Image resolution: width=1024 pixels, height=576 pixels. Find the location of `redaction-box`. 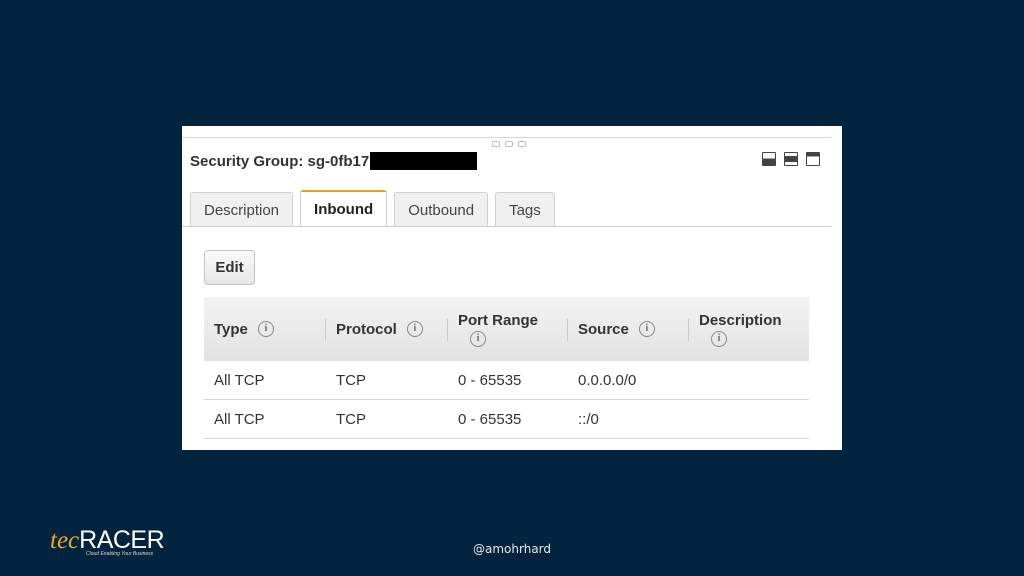

redaction-box is located at coordinates (424, 161).